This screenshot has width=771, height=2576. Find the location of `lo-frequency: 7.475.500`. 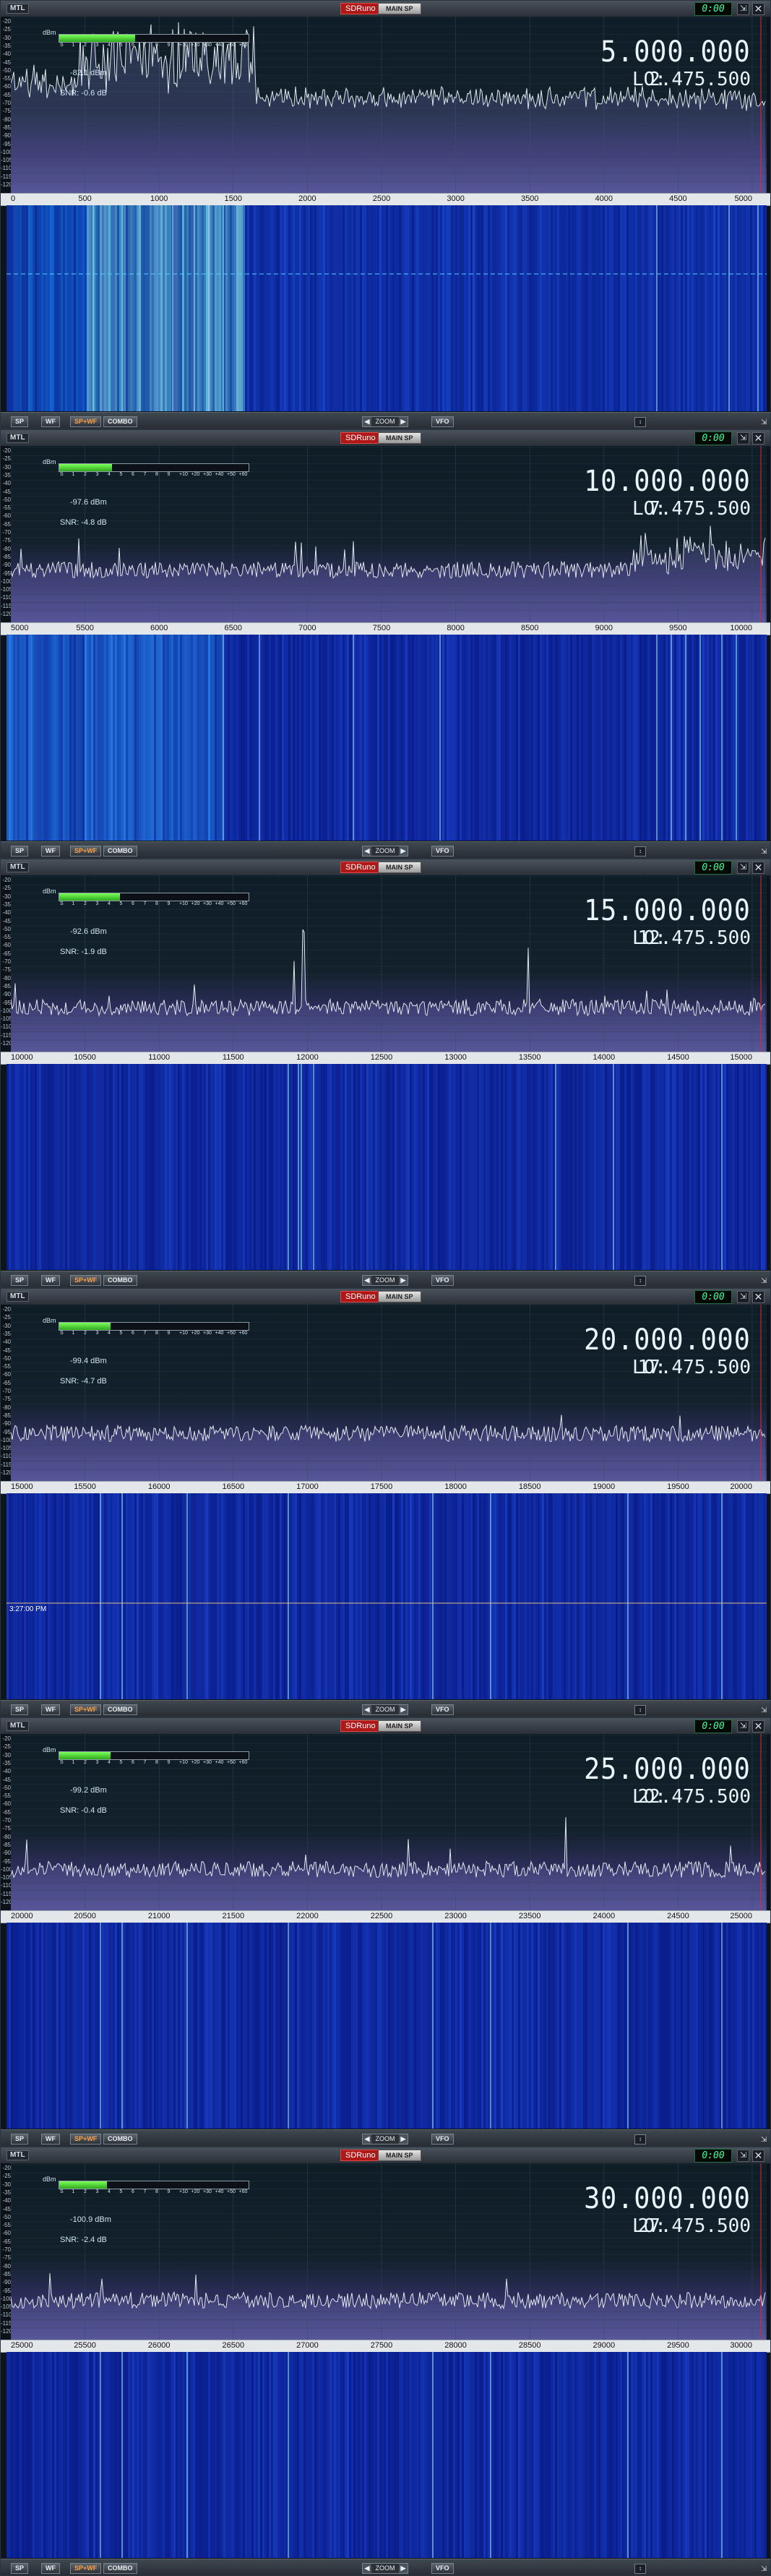

lo-frequency: 7.475.500 is located at coordinates (700, 509).